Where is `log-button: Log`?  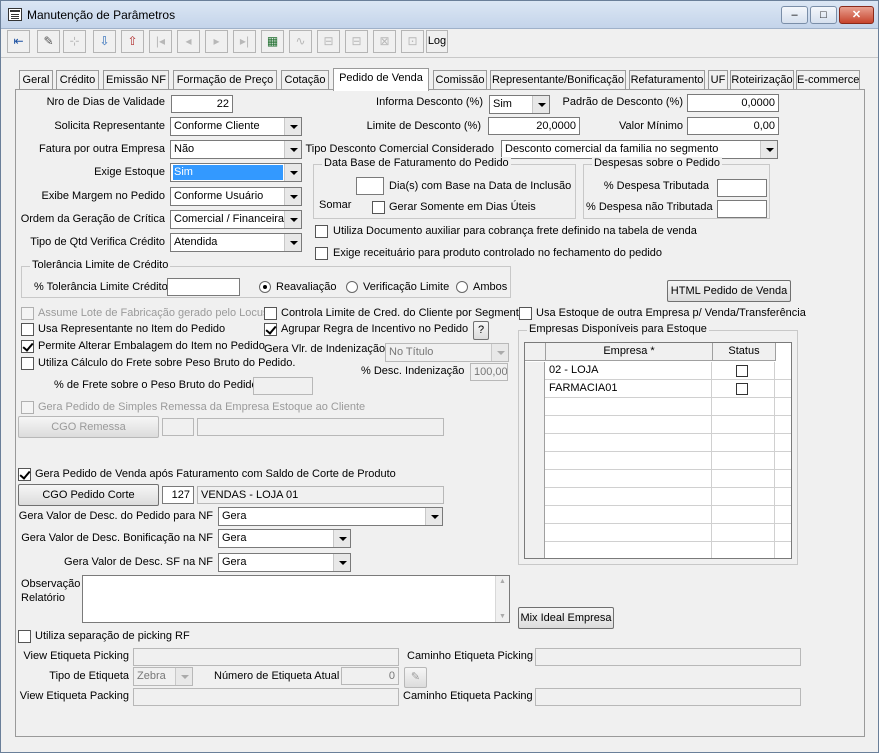
log-button: Log is located at coordinates (437, 41).